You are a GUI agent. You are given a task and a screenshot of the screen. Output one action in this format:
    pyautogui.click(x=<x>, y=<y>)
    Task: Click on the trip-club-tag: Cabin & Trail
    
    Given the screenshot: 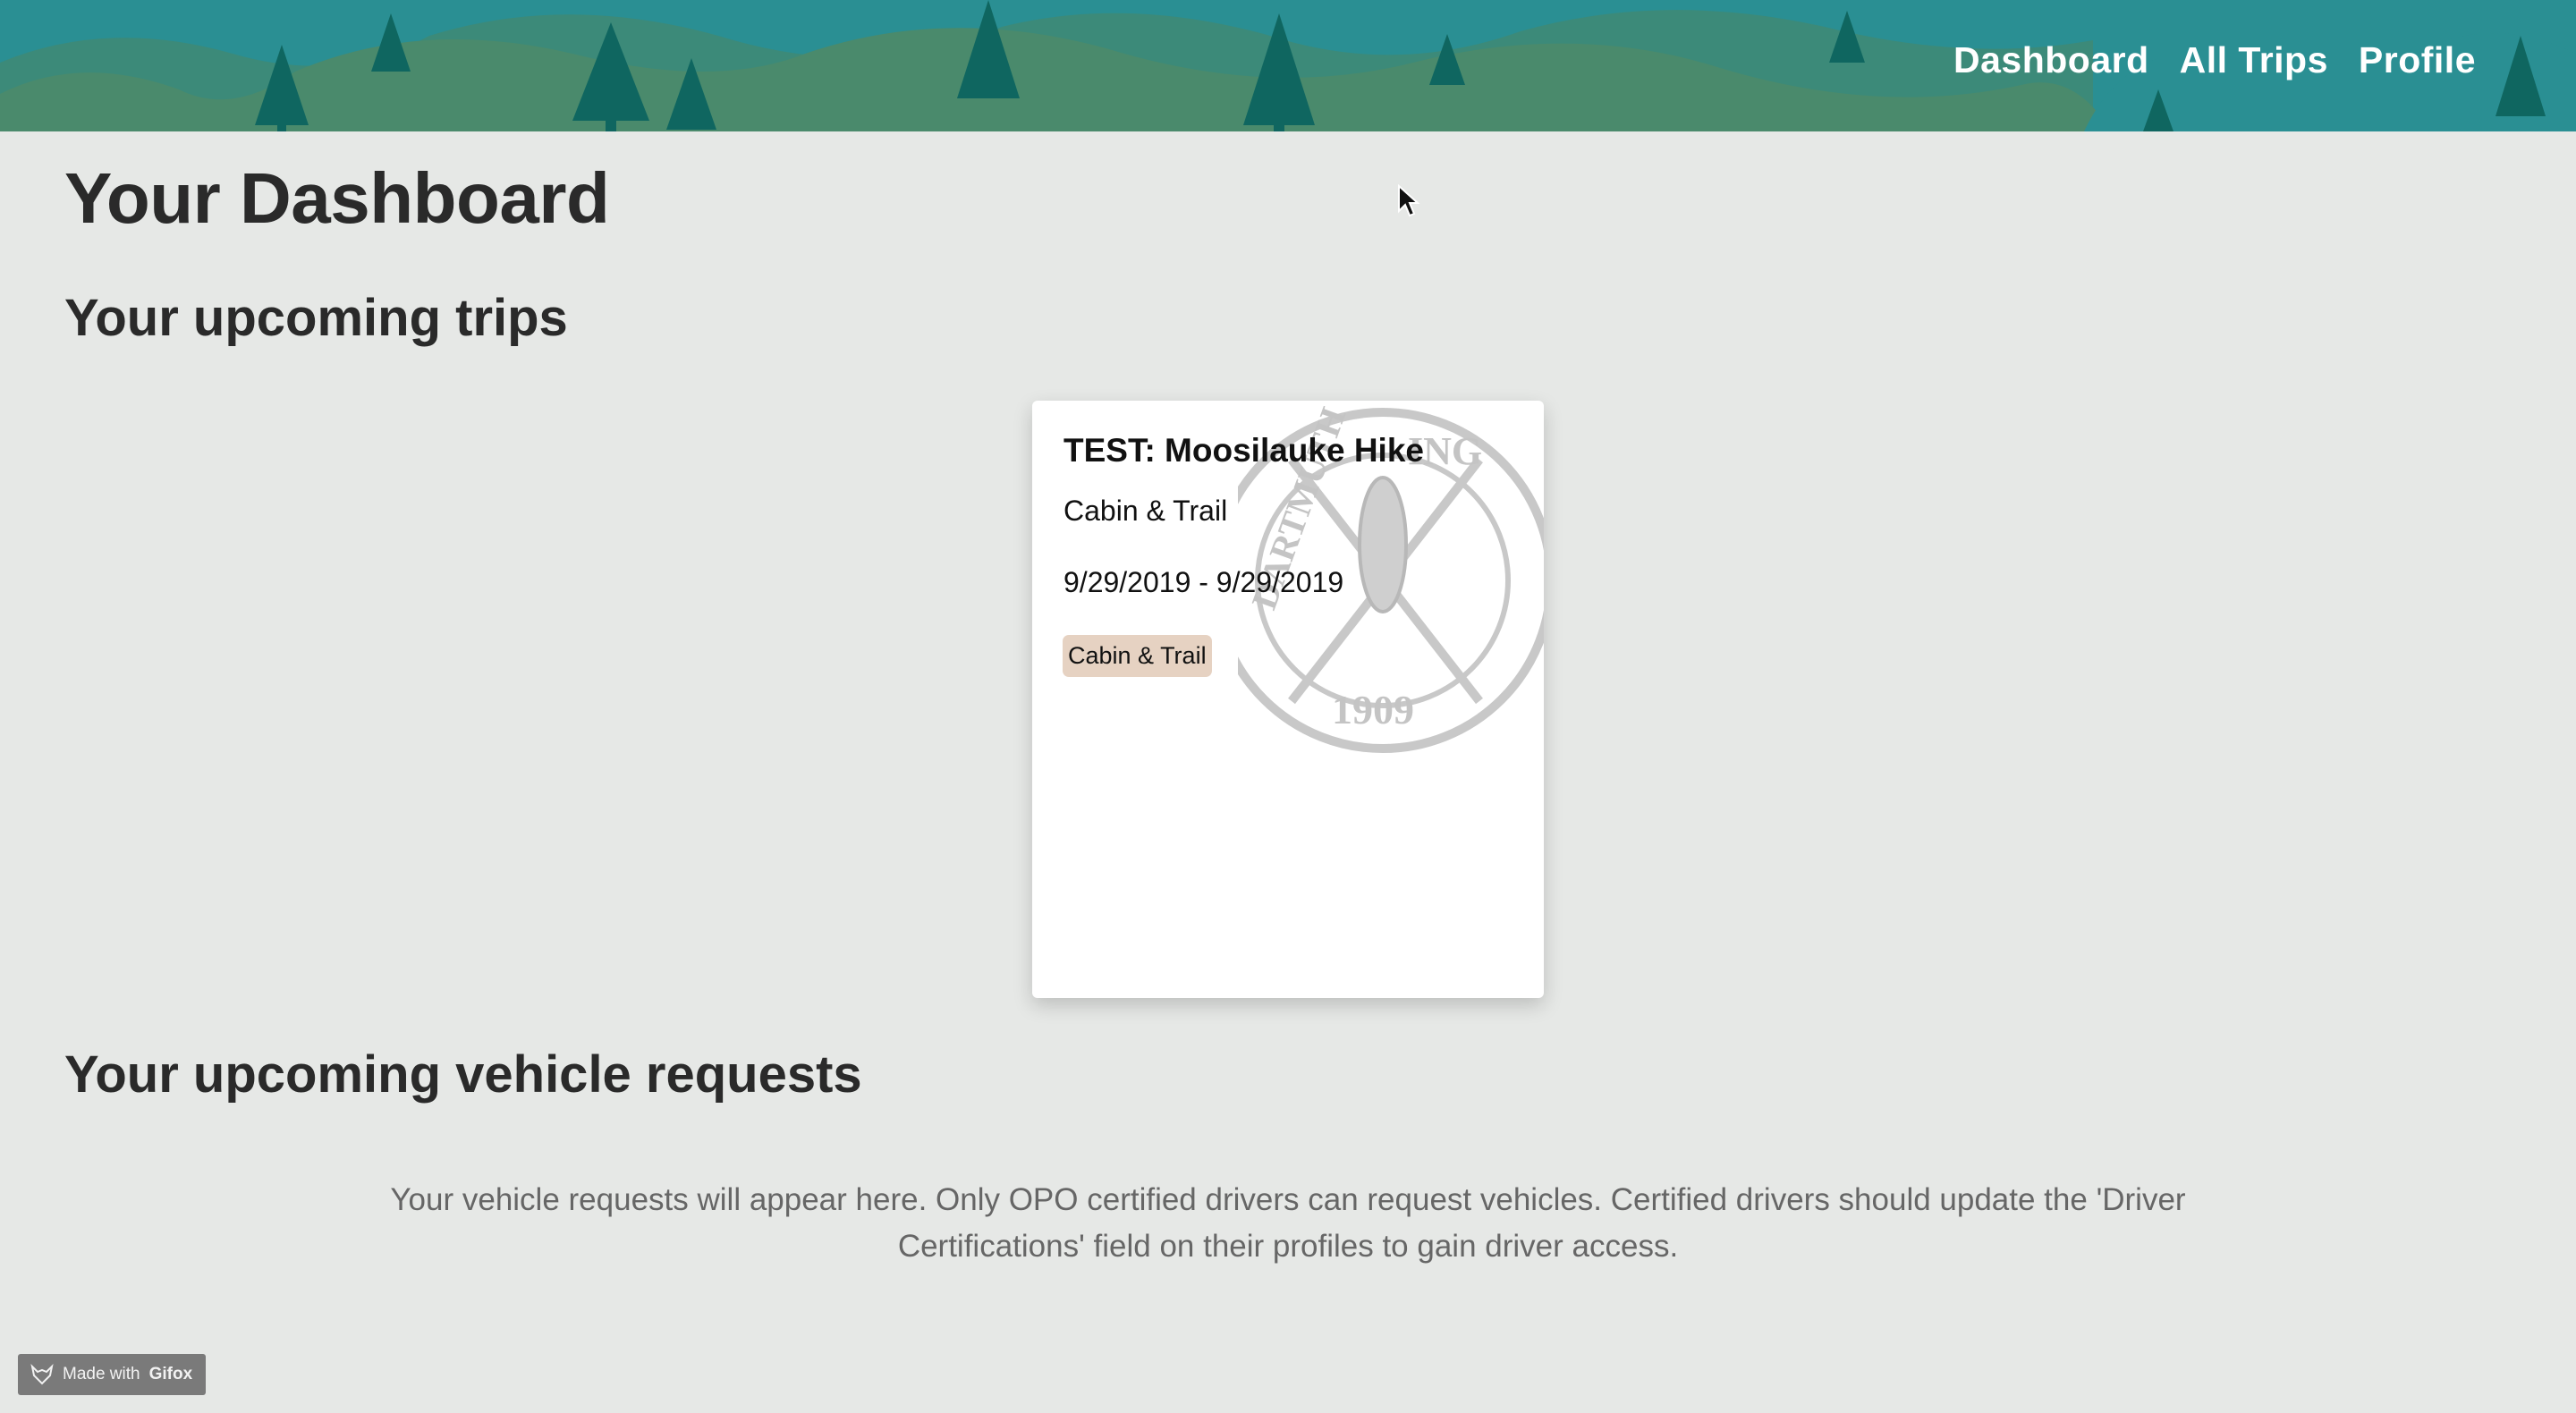 What is the action you would take?
    pyautogui.click(x=1137, y=656)
    